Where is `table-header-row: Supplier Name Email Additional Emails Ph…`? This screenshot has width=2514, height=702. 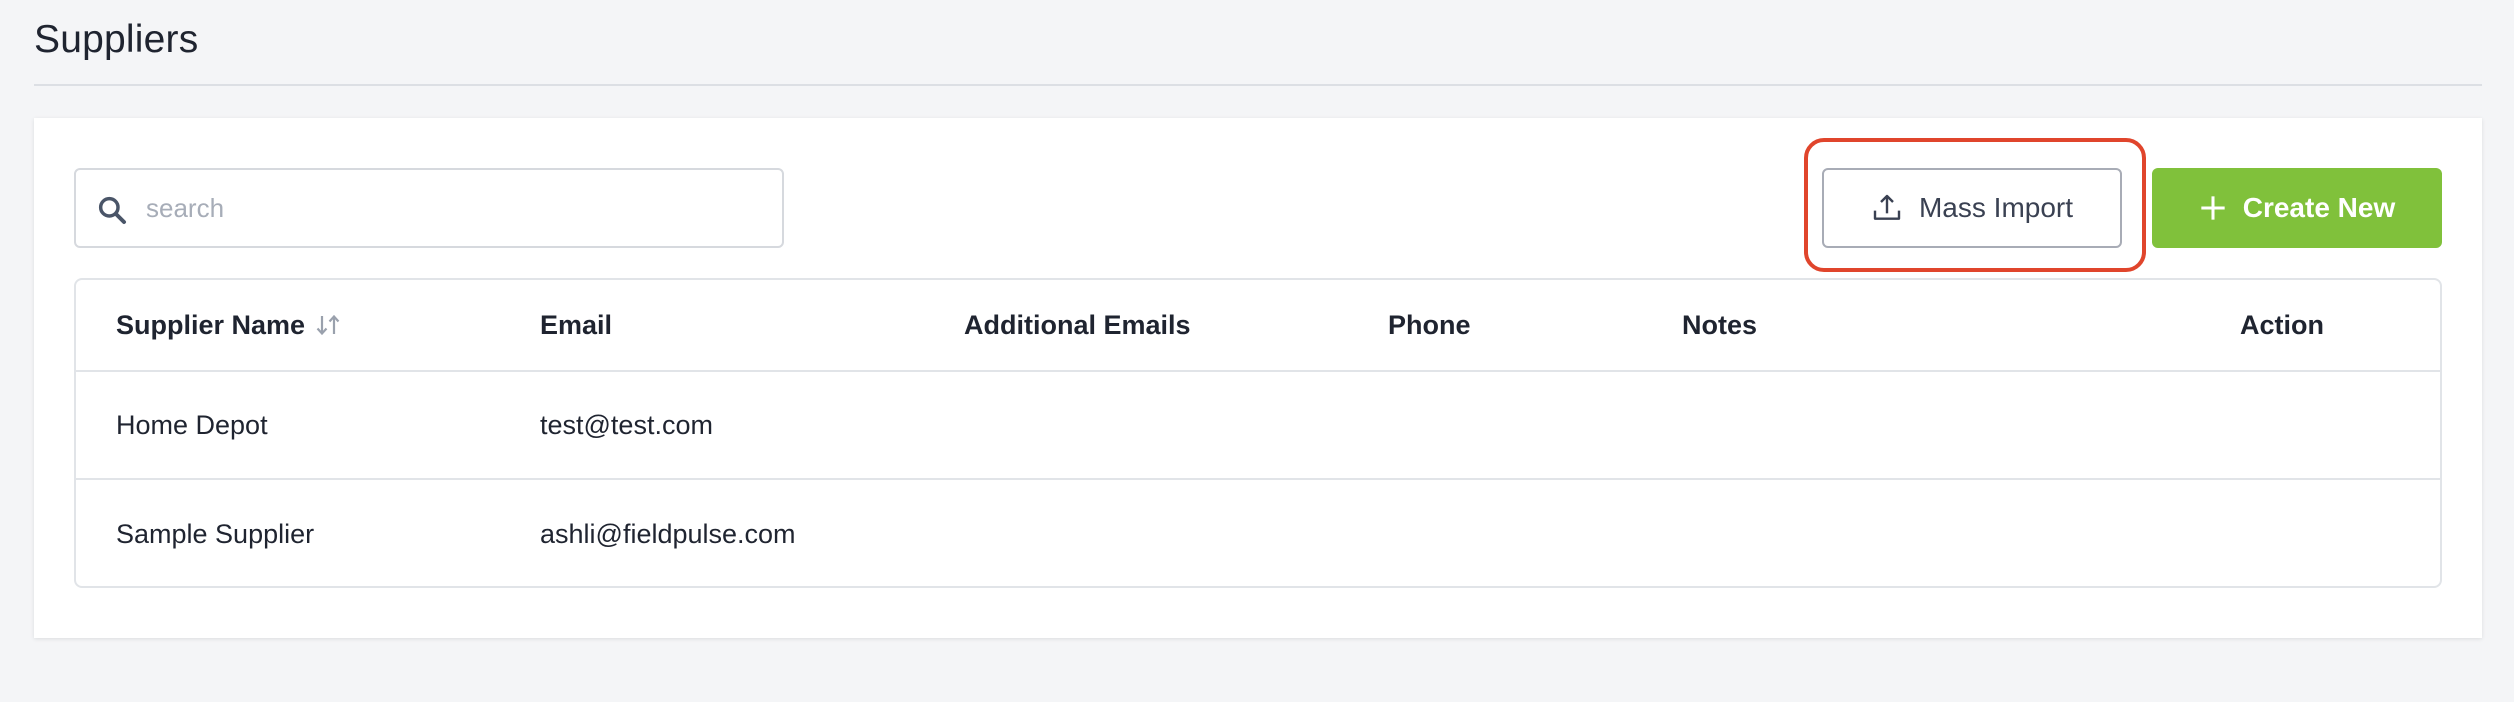
table-header-row: Supplier Name Email Additional Emails Ph… is located at coordinates (1258, 326).